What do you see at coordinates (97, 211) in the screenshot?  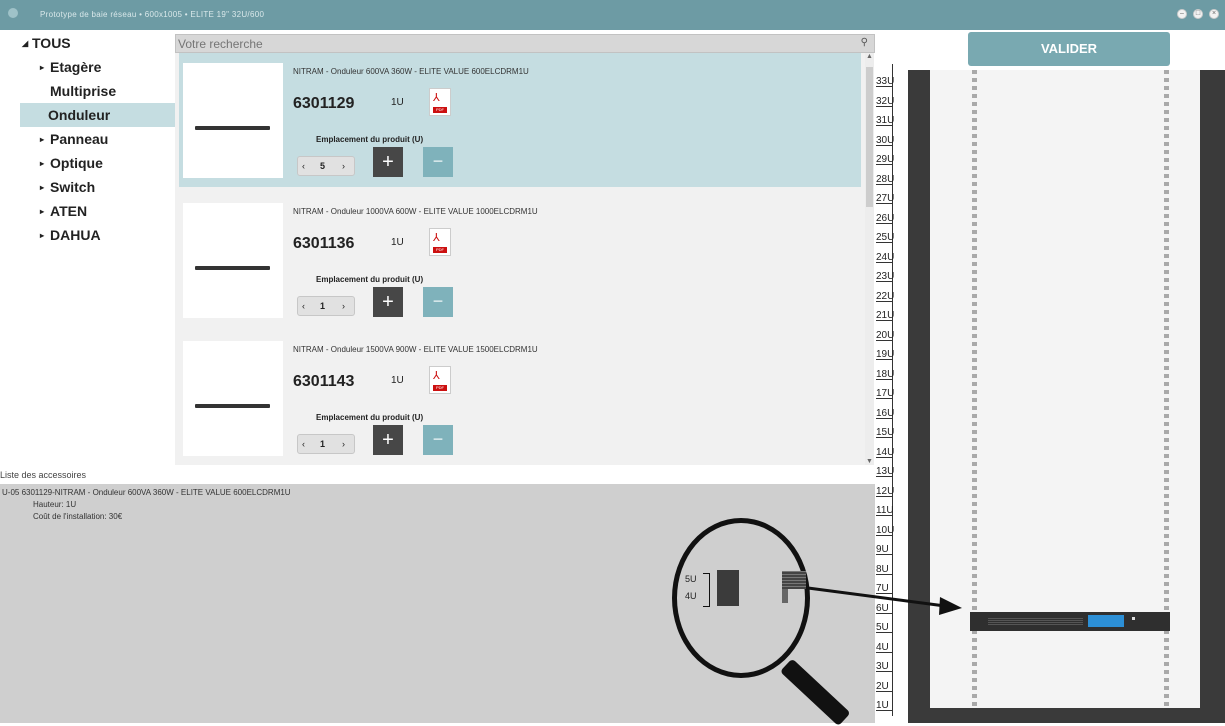 I see `tree-item-aten: ▸ ATEN` at bounding box center [97, 211].